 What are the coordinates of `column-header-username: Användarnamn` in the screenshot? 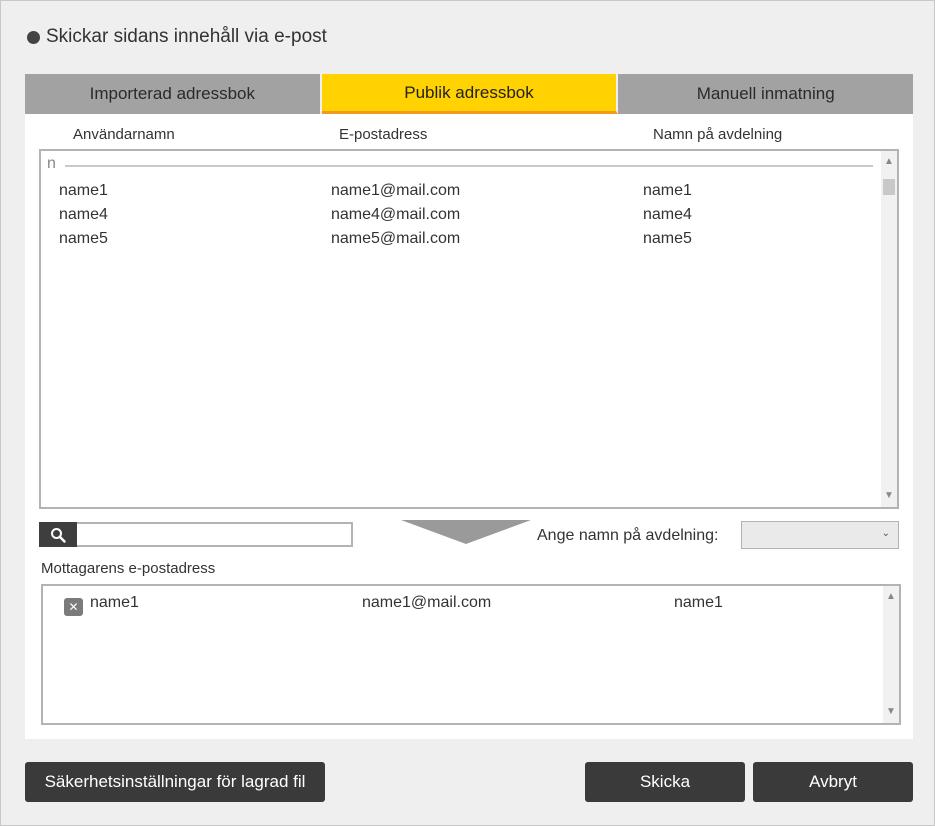 It's located at (124, 134).